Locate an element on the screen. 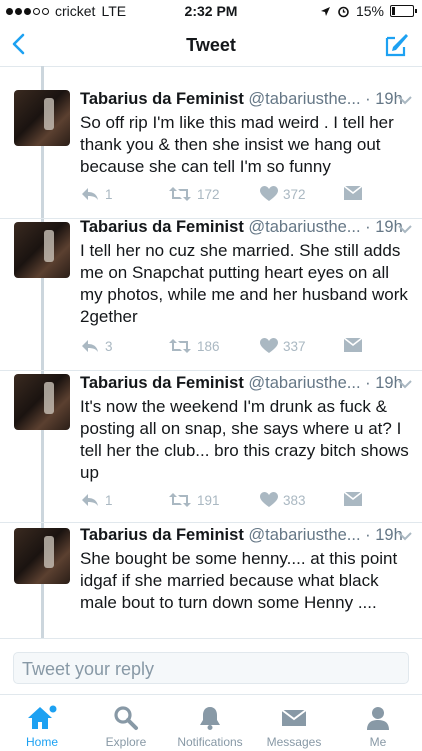  reply-count: 3 is located at coordinates (109, 346).